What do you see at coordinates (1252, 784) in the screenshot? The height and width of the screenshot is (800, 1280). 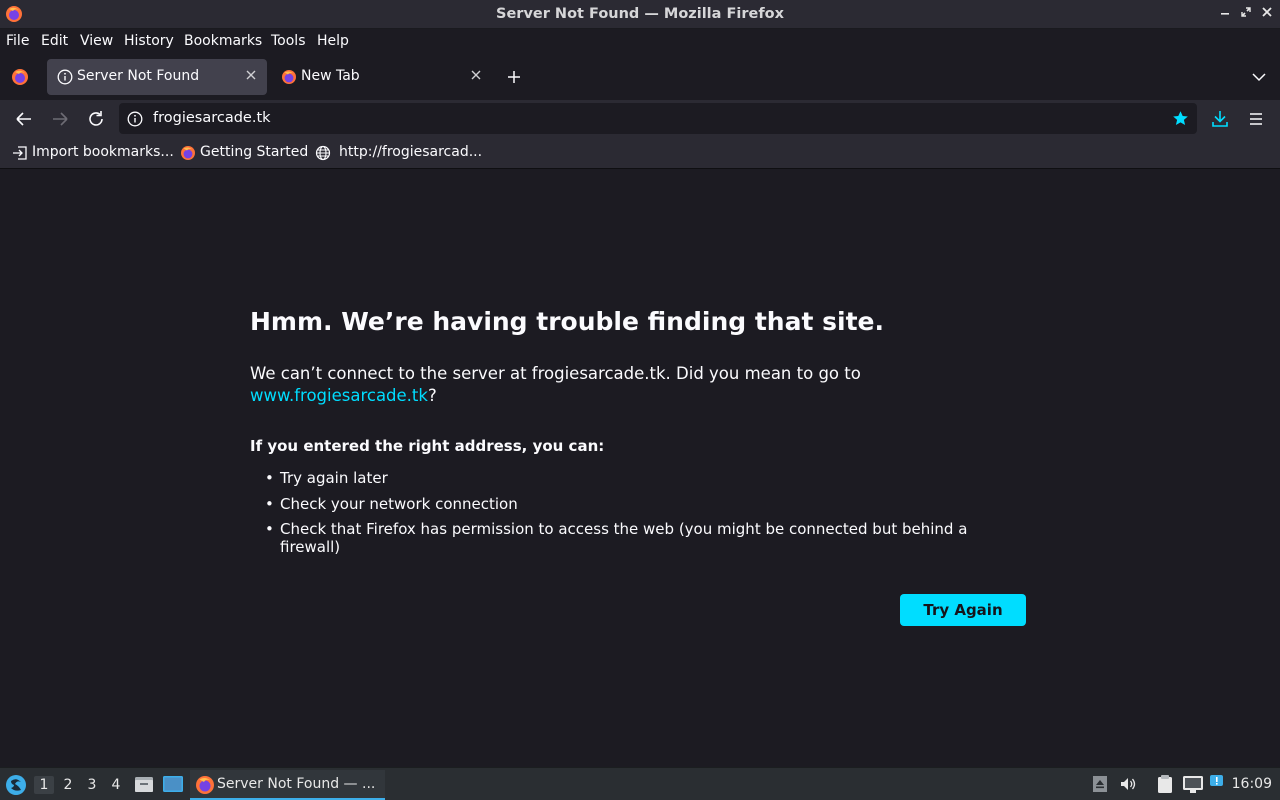 I see `clock: 16:09` at bounding box center [1252, 784].